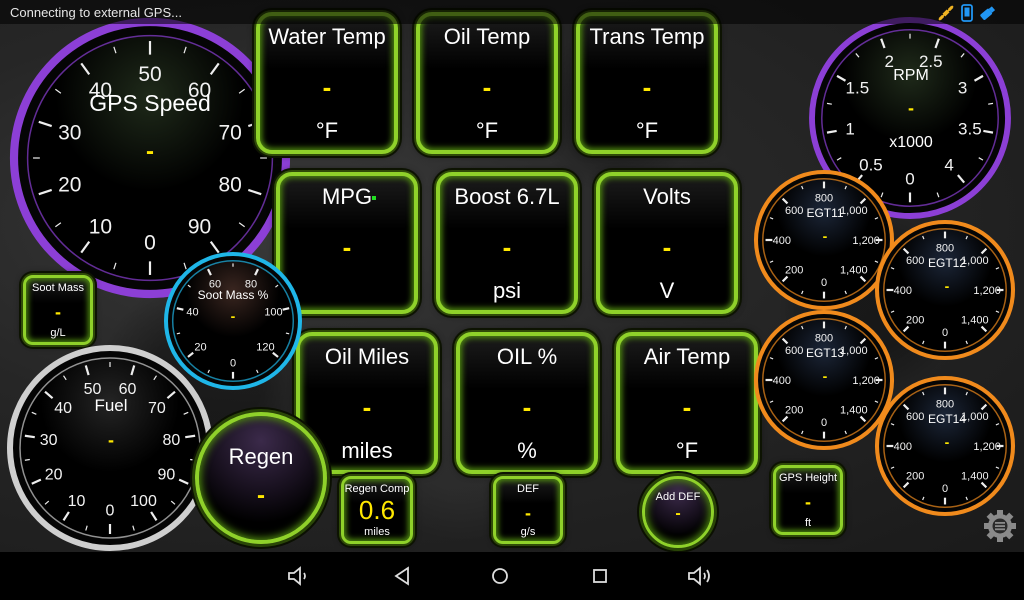 The image size is (1024, 600). I want to click on tile-title: Water Temp, so click(327, 36).